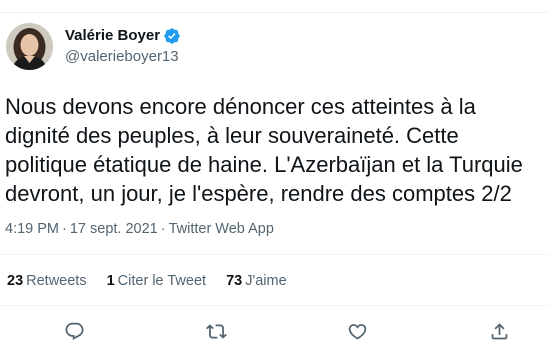  Describe the element at coordinates (56, 281) in the screenshot. I see `retweets-label: Retweets` at that location.